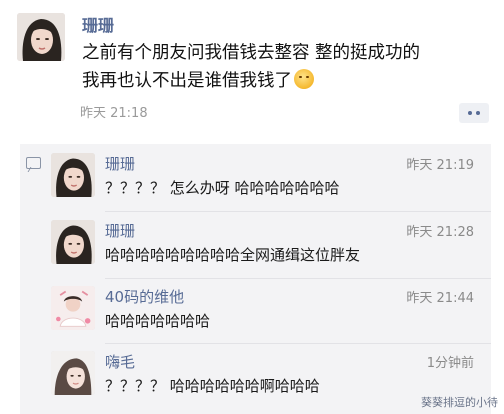 Image resolution: width=504 pixels, height=414 pixels. I want to click on post-timestamp: 昨天 21:18, so click(114, 113).